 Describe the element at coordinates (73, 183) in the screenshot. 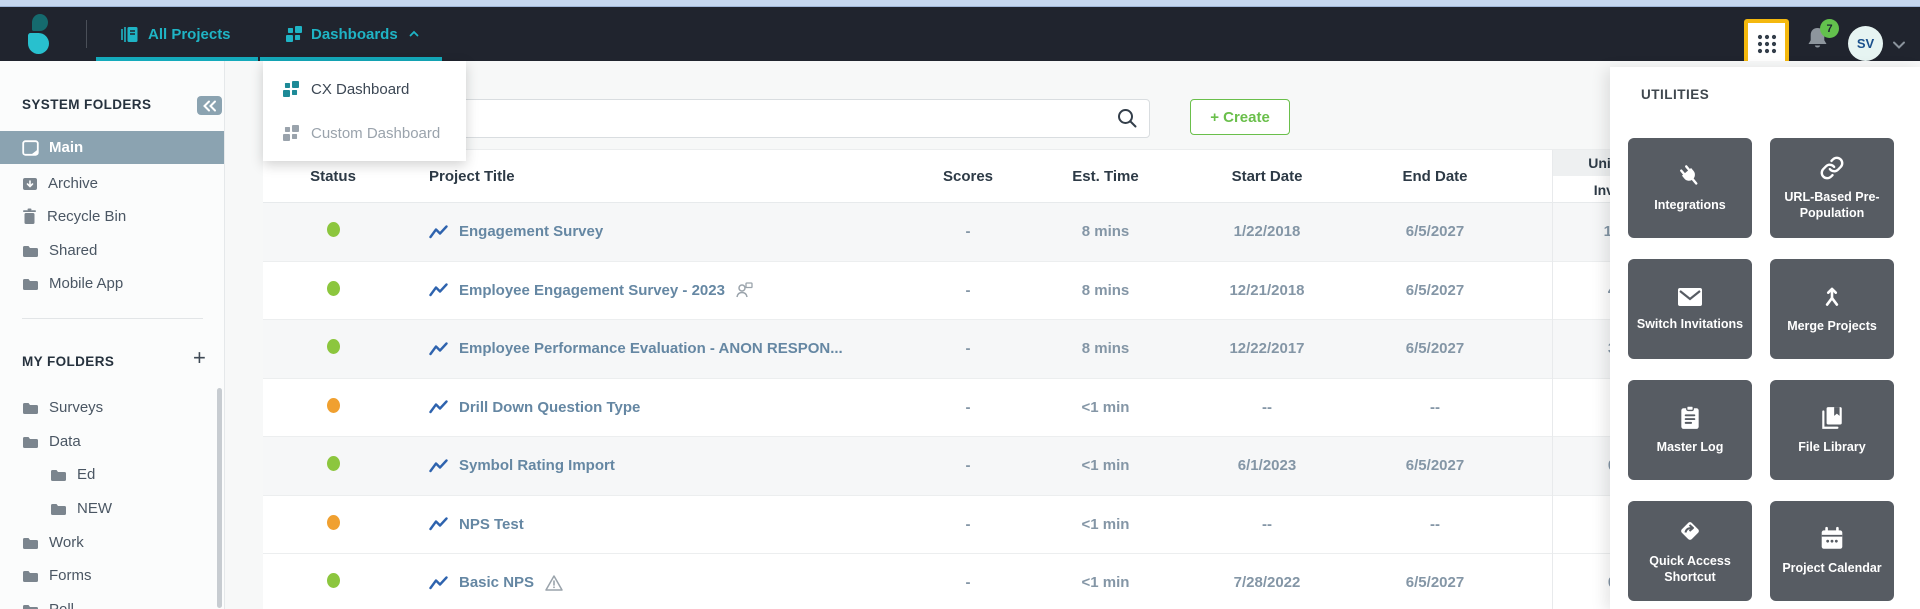

I see `sidebar-item-label: Archive` at that location.